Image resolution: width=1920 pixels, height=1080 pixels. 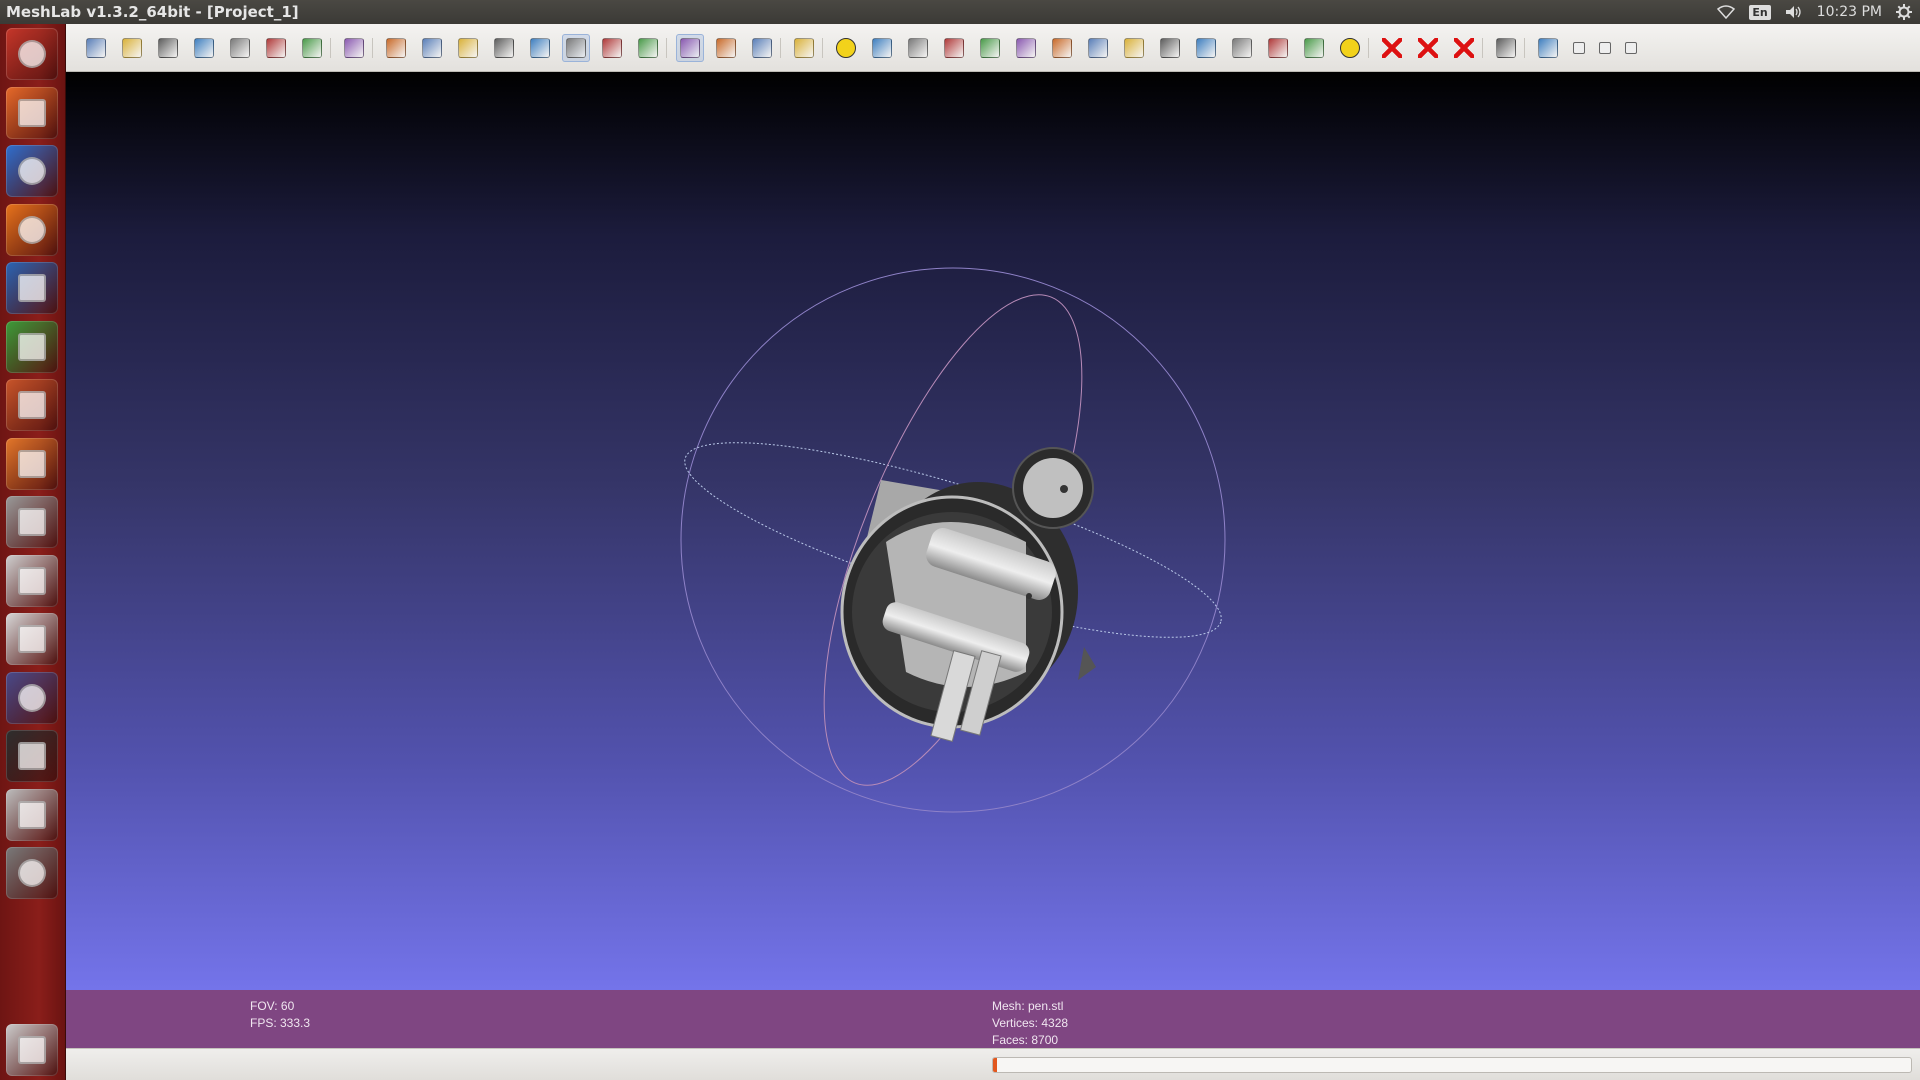 What do you see at coordinates (1098, 48) in the screenshot?
I see `toolbar-align-1-button` at bounding box center [1098, 48].